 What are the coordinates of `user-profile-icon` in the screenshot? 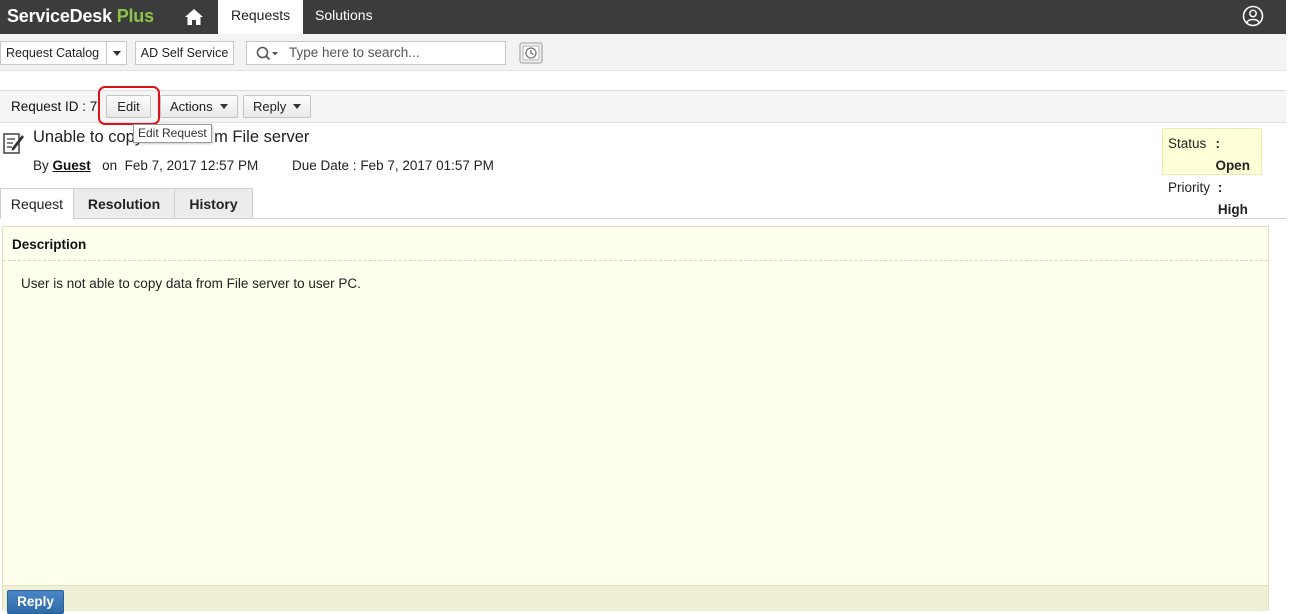 It's located at (1253, 16).